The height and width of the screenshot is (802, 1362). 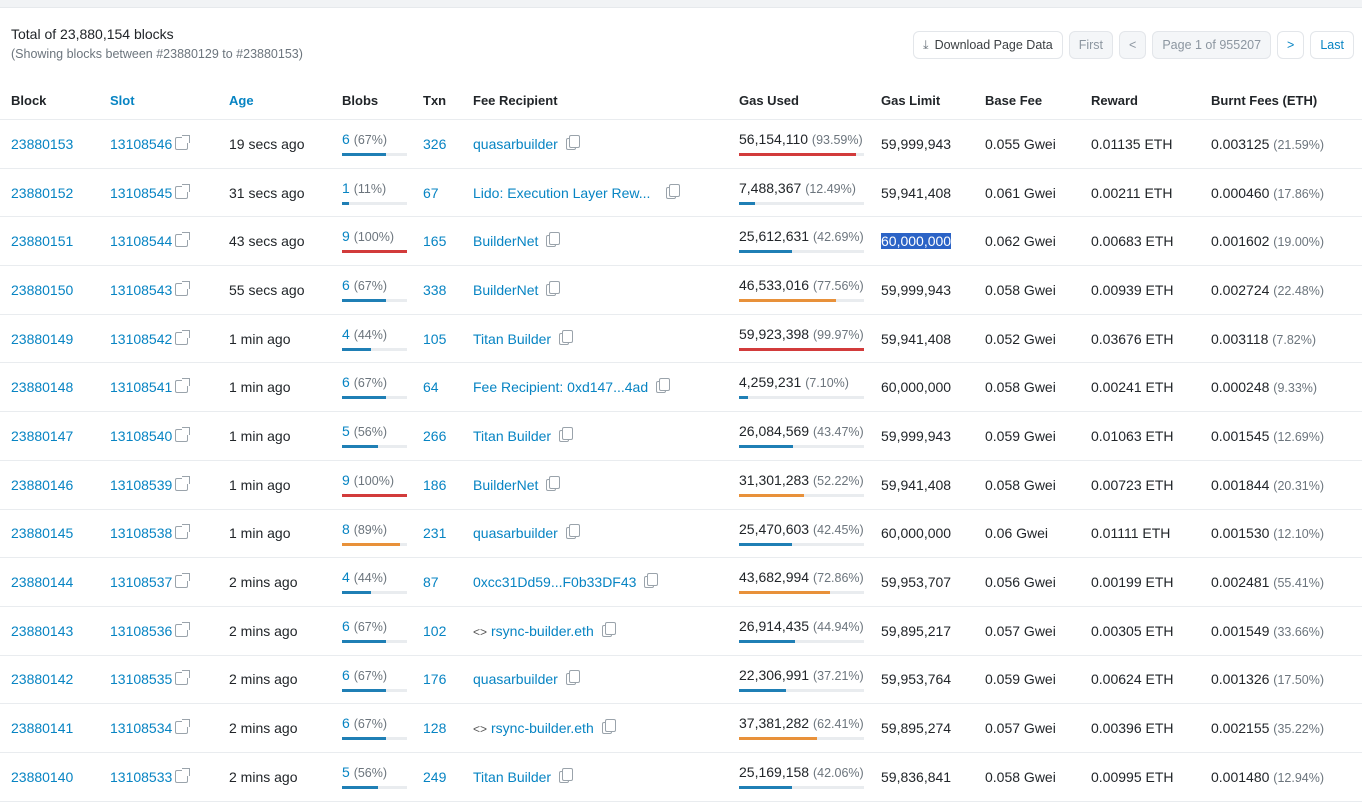 I want to click on txn-count-link: 266, so click(x=434, y=436).